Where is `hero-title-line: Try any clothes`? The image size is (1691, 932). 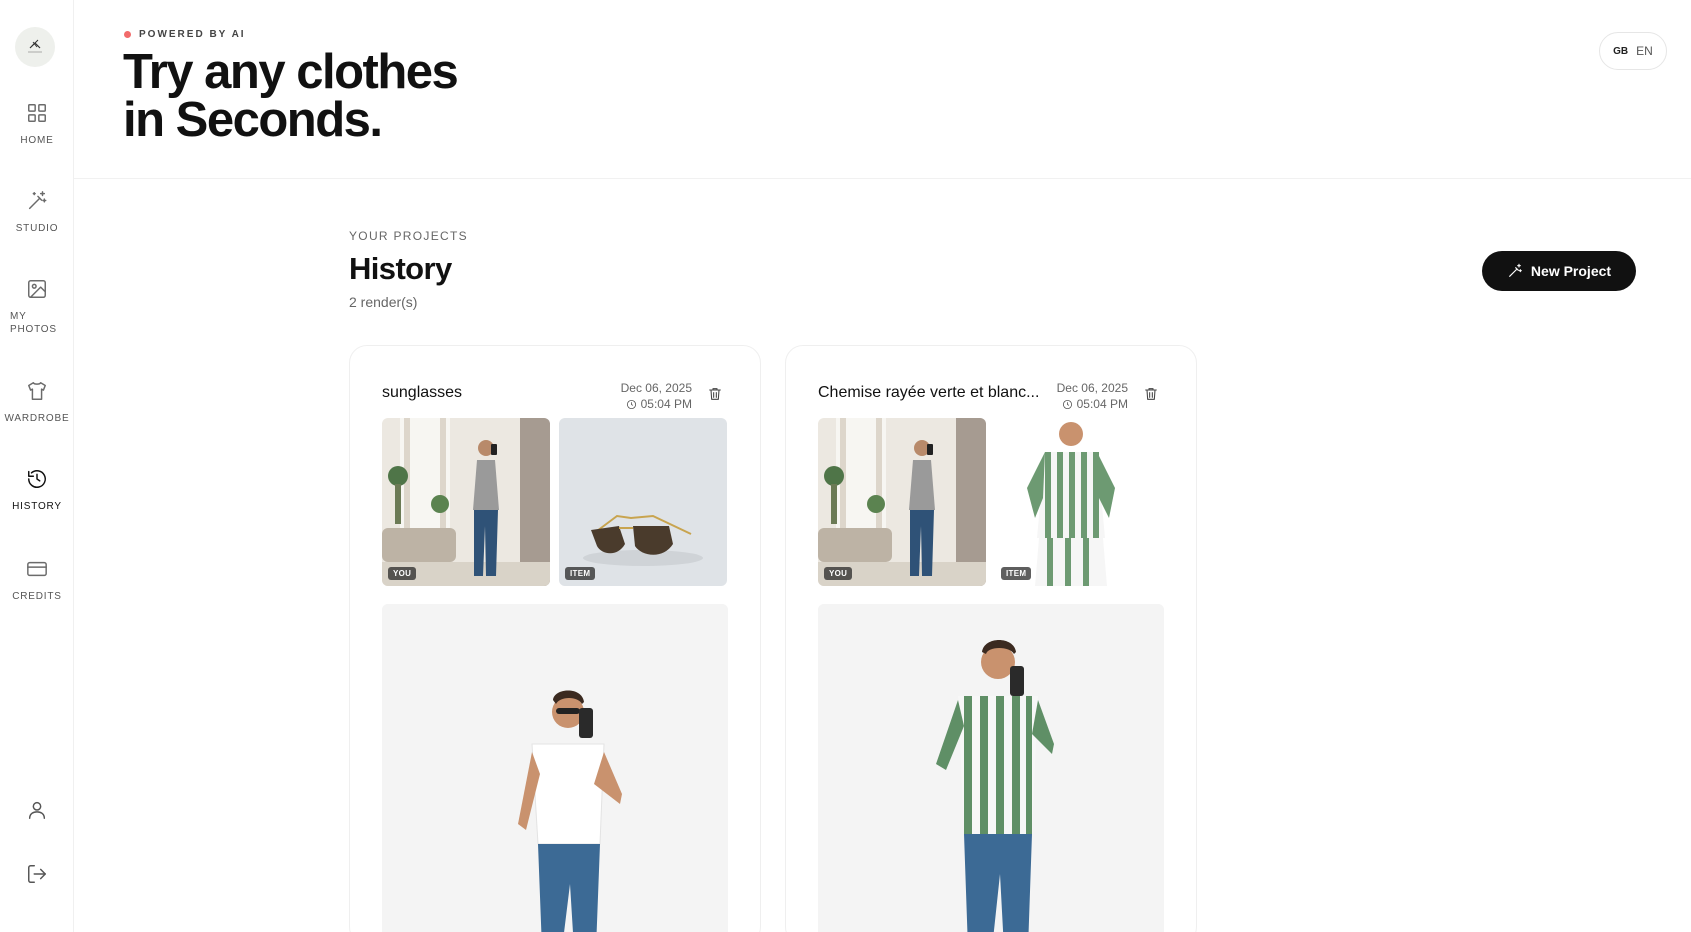
hero-title-line: Try any clothes is located at coordinates (291, 72).